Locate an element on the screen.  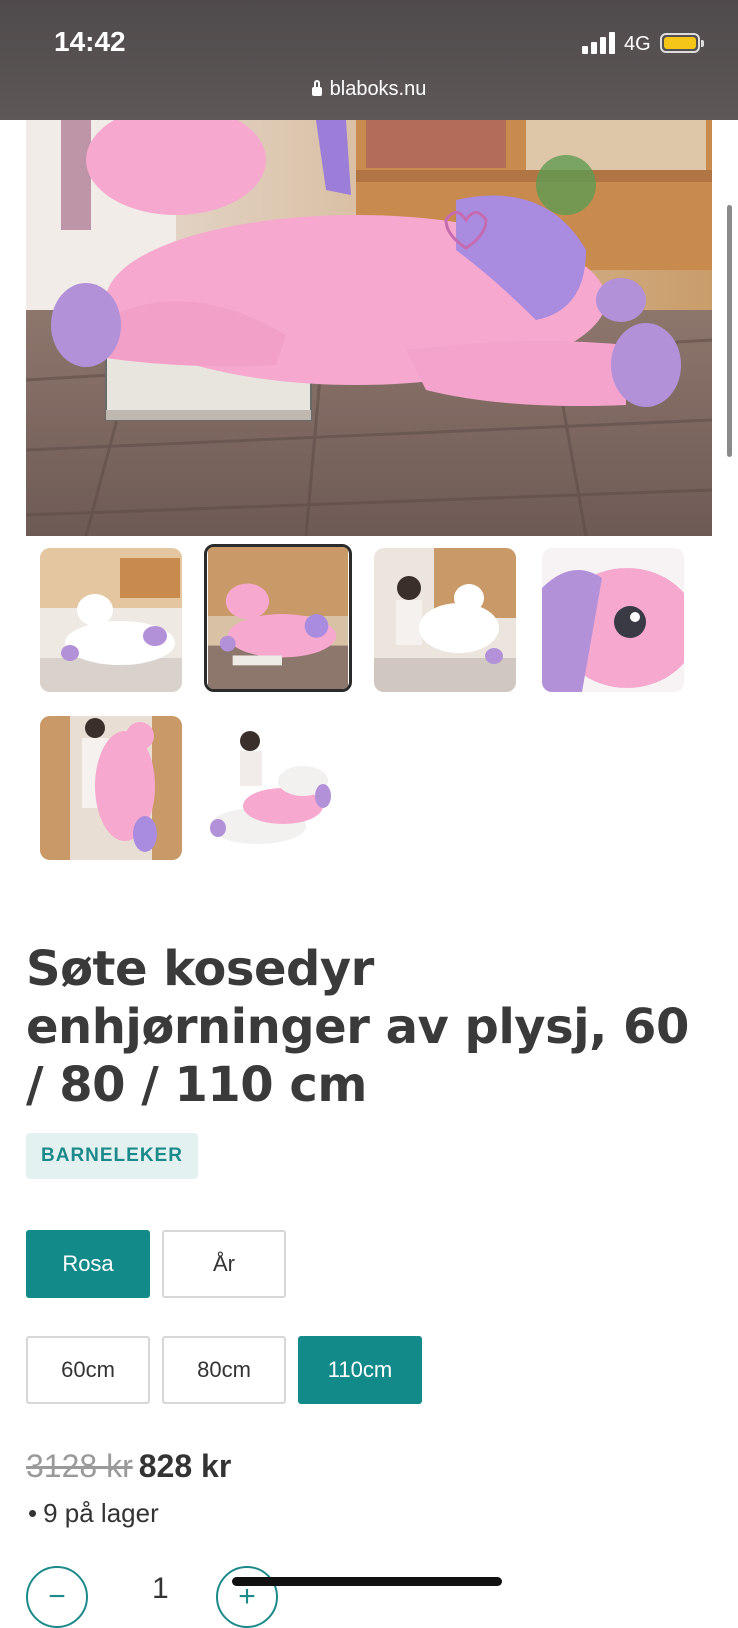
stock-status: • 9 på lager is located at coordinates (93, 1513).